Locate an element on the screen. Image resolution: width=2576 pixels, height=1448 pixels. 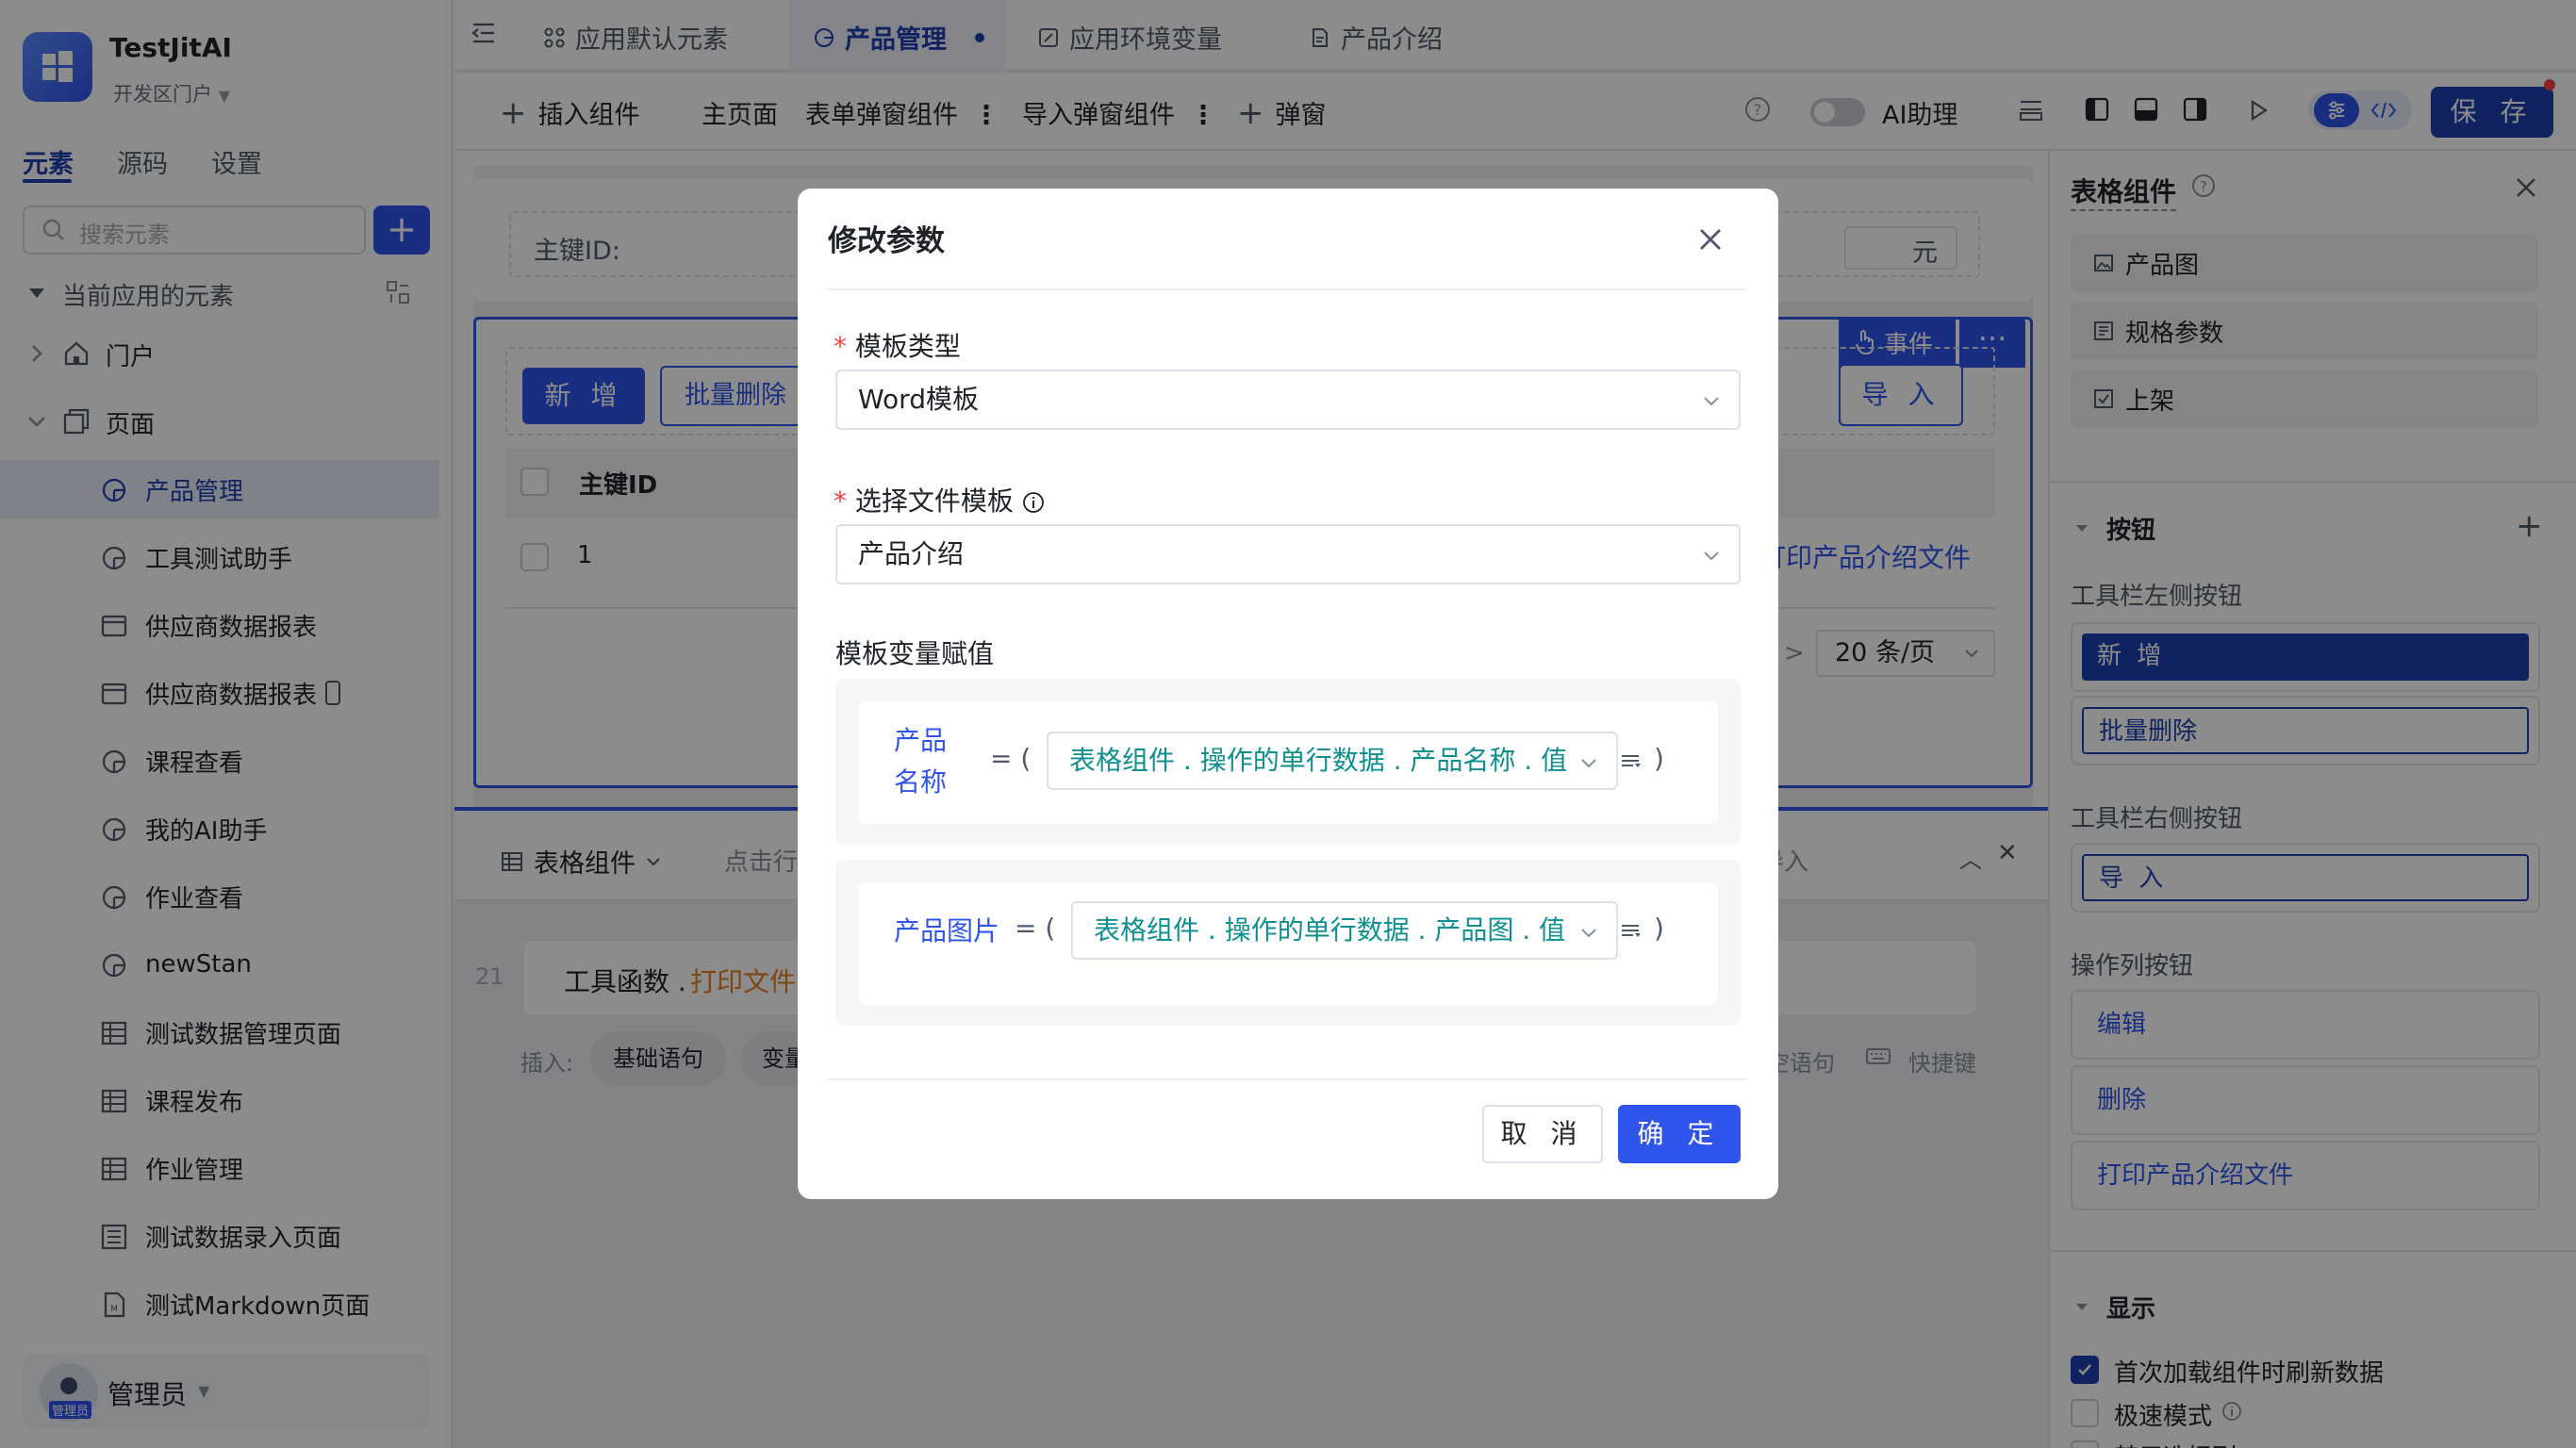
var-name-product-name: 产品名称 is located at coordinates (921, 761).